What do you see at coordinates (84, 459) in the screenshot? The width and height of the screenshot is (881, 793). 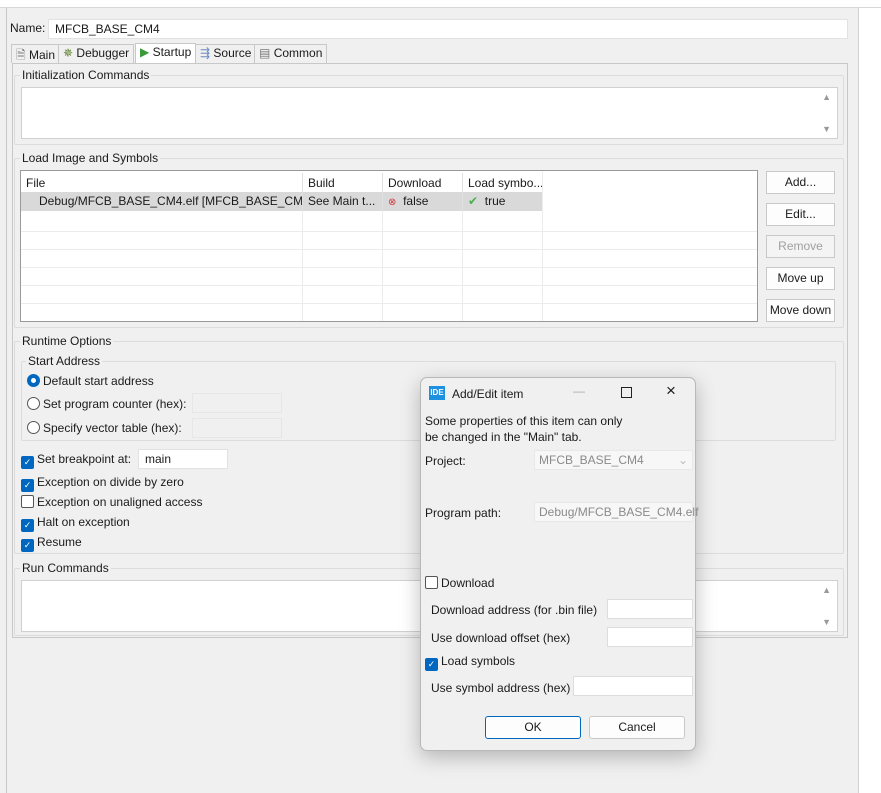 I see `checkbox-label: Set breakpoint at:` at bounding box center [84, 459].